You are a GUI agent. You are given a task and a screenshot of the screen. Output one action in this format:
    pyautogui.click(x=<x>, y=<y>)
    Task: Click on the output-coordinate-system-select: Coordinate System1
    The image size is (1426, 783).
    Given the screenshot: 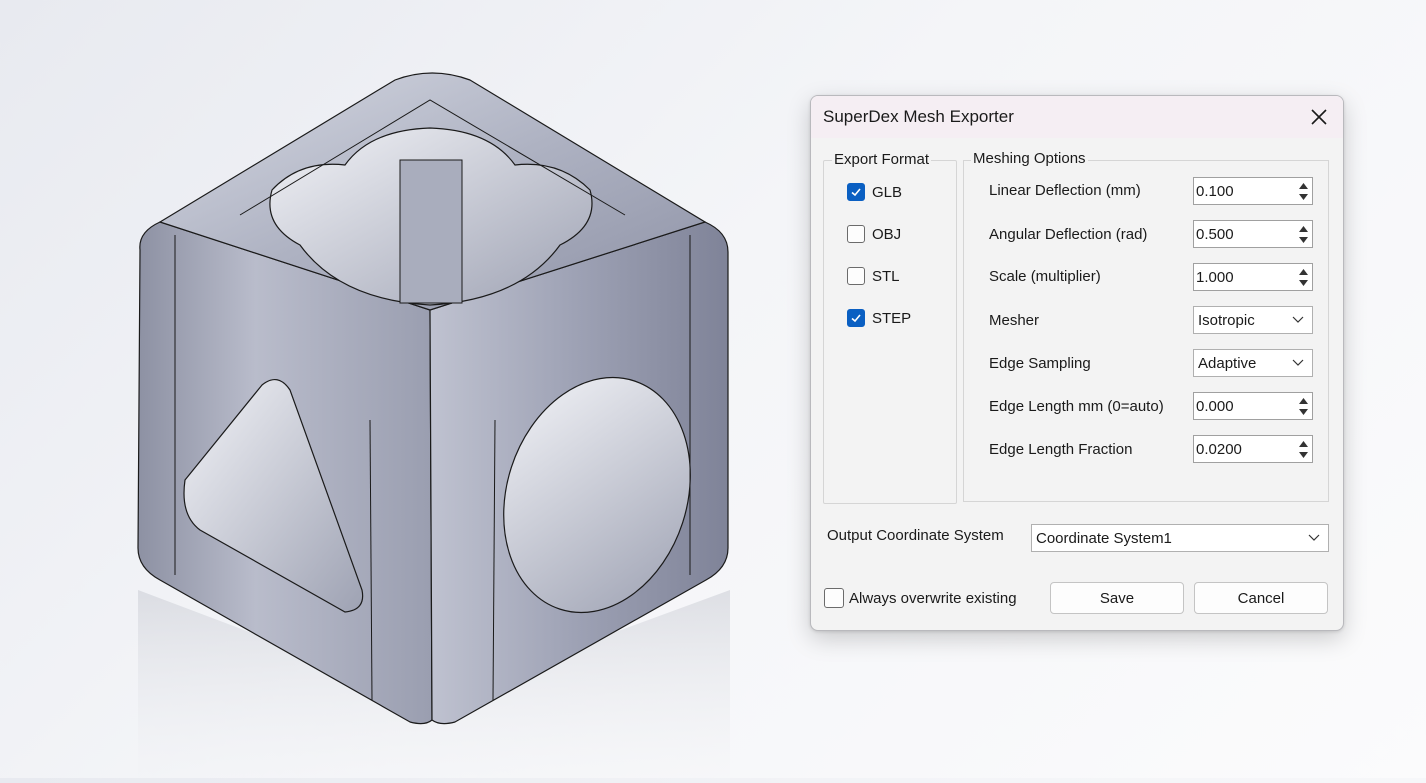 What is the action you would take?
    pyautogui.click(x=1180, y=538)
    